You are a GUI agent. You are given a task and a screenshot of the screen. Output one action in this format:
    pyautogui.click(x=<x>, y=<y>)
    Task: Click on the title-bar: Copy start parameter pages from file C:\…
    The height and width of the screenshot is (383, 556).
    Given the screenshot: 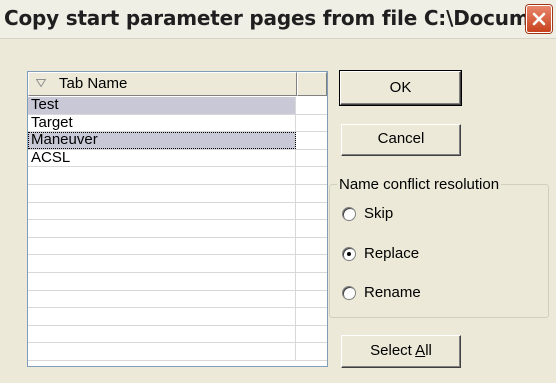 What is the action you would take?
    pyautogui.click(x=278, y=19)
    